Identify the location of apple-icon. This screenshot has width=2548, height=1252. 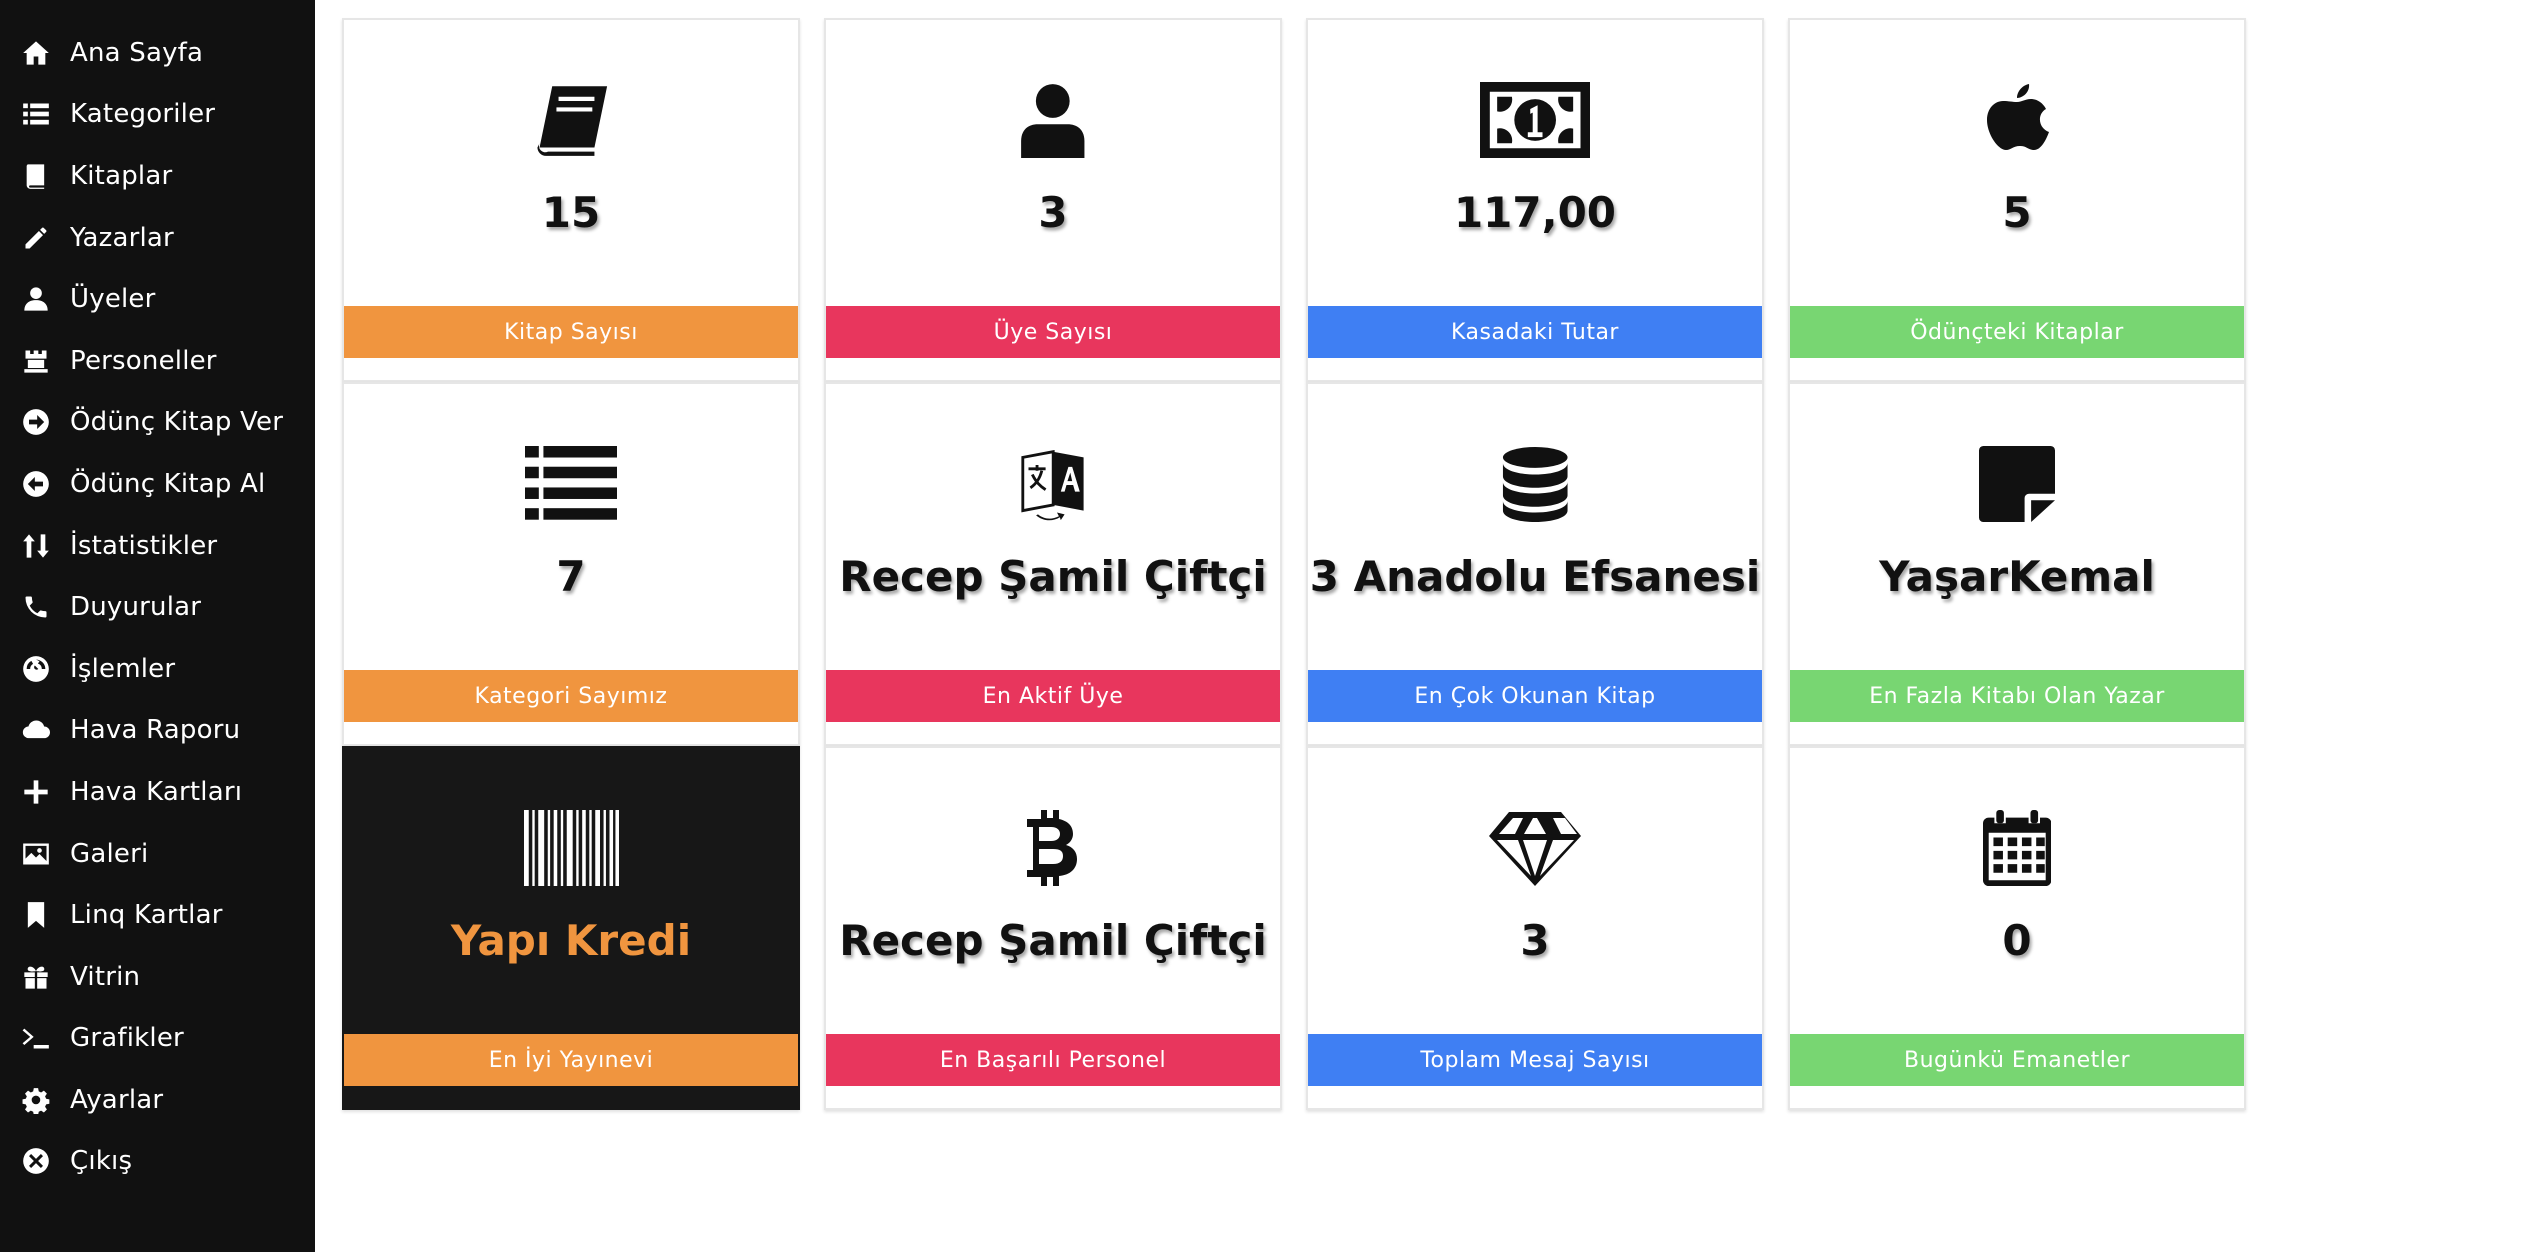
(2017, 120).